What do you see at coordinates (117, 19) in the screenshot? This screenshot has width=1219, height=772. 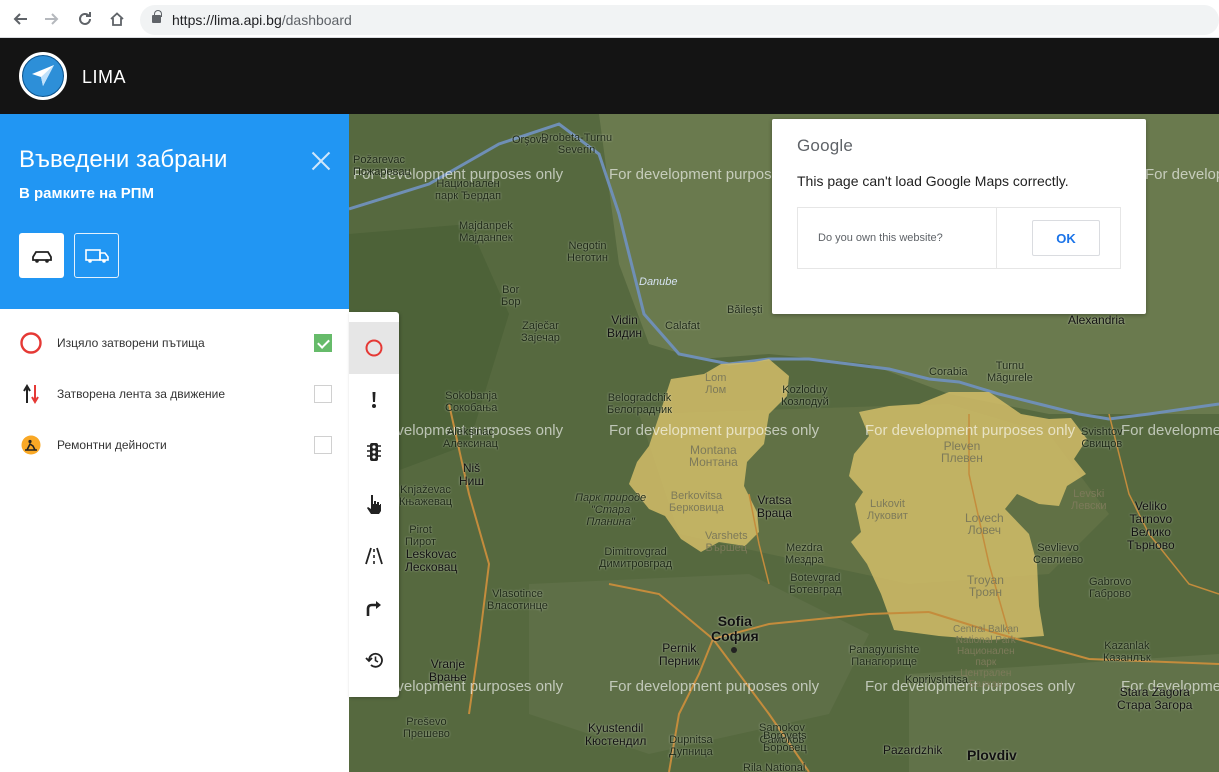 I see `home-icon` at bounding box center [117, 19].